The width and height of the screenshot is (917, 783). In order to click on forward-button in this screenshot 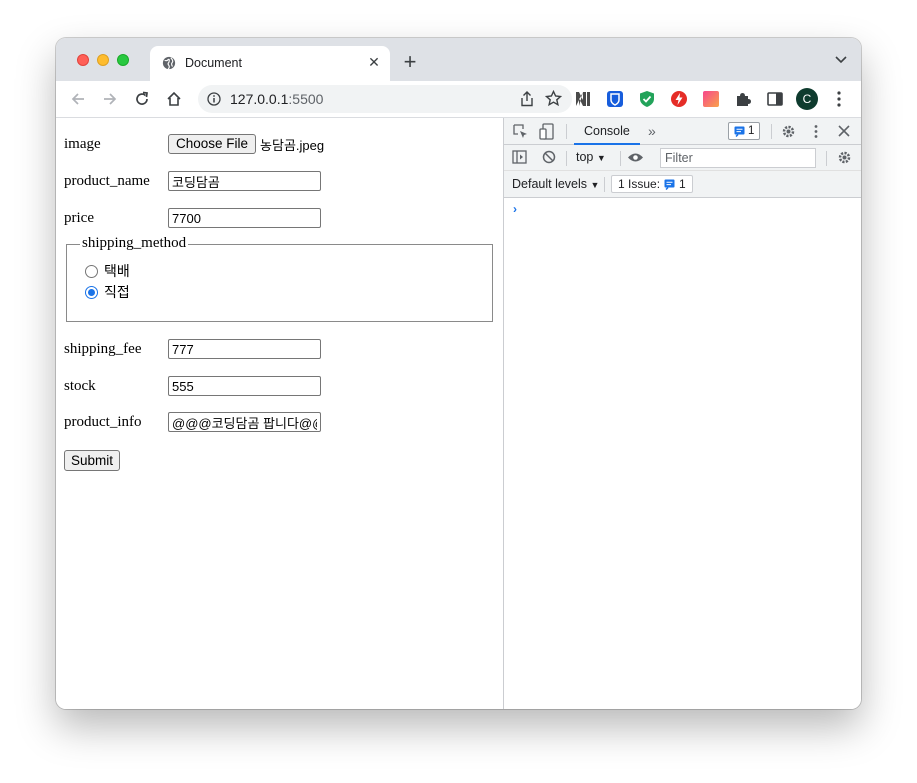, I will do `click(110, 99)`.